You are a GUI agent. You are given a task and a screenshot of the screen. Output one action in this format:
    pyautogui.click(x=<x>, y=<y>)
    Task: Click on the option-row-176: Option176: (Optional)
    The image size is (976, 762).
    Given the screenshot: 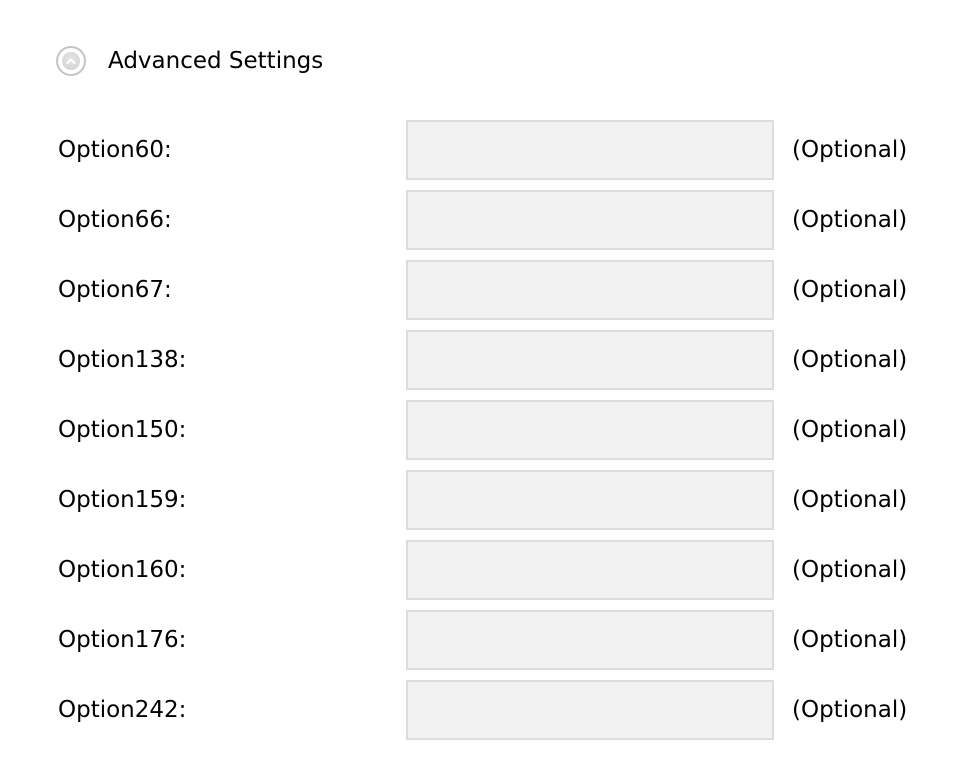 What is the action you would take?
    pyautogui.click(x=498, y=640)
    